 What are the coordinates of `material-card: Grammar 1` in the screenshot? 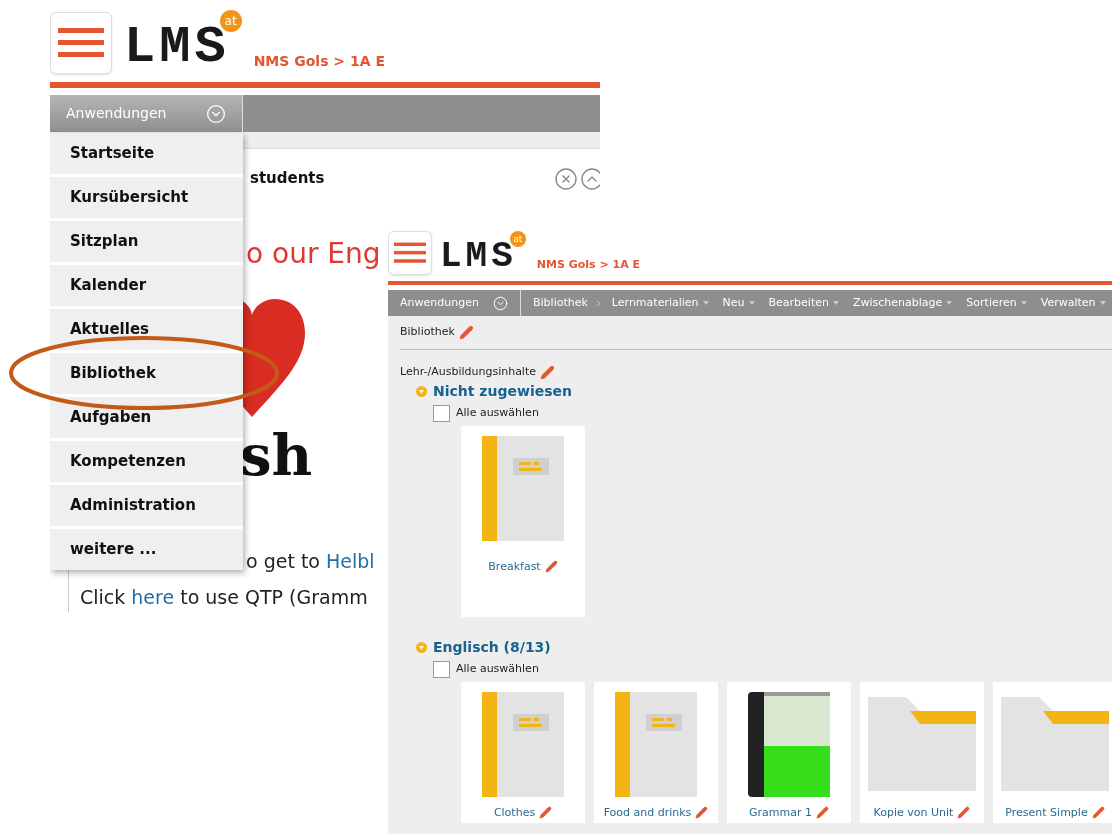 It's located at (789, 752).